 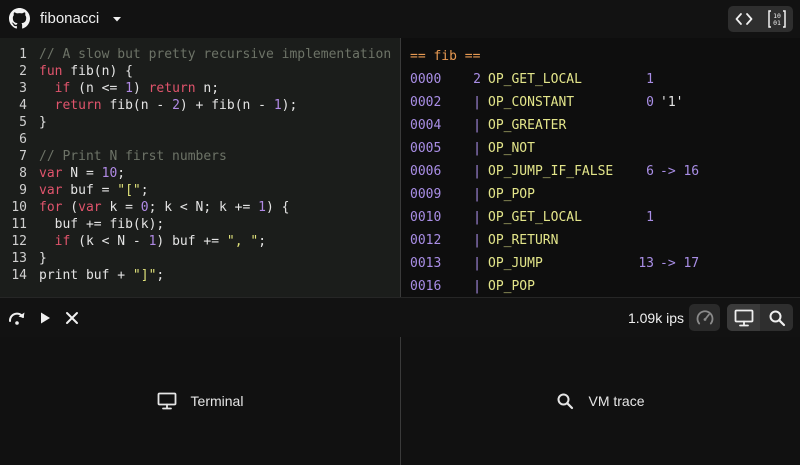 I want to click on code-line: 4 return fib(n - 2) + fib(n - 1);, so click(x=200, y=105).